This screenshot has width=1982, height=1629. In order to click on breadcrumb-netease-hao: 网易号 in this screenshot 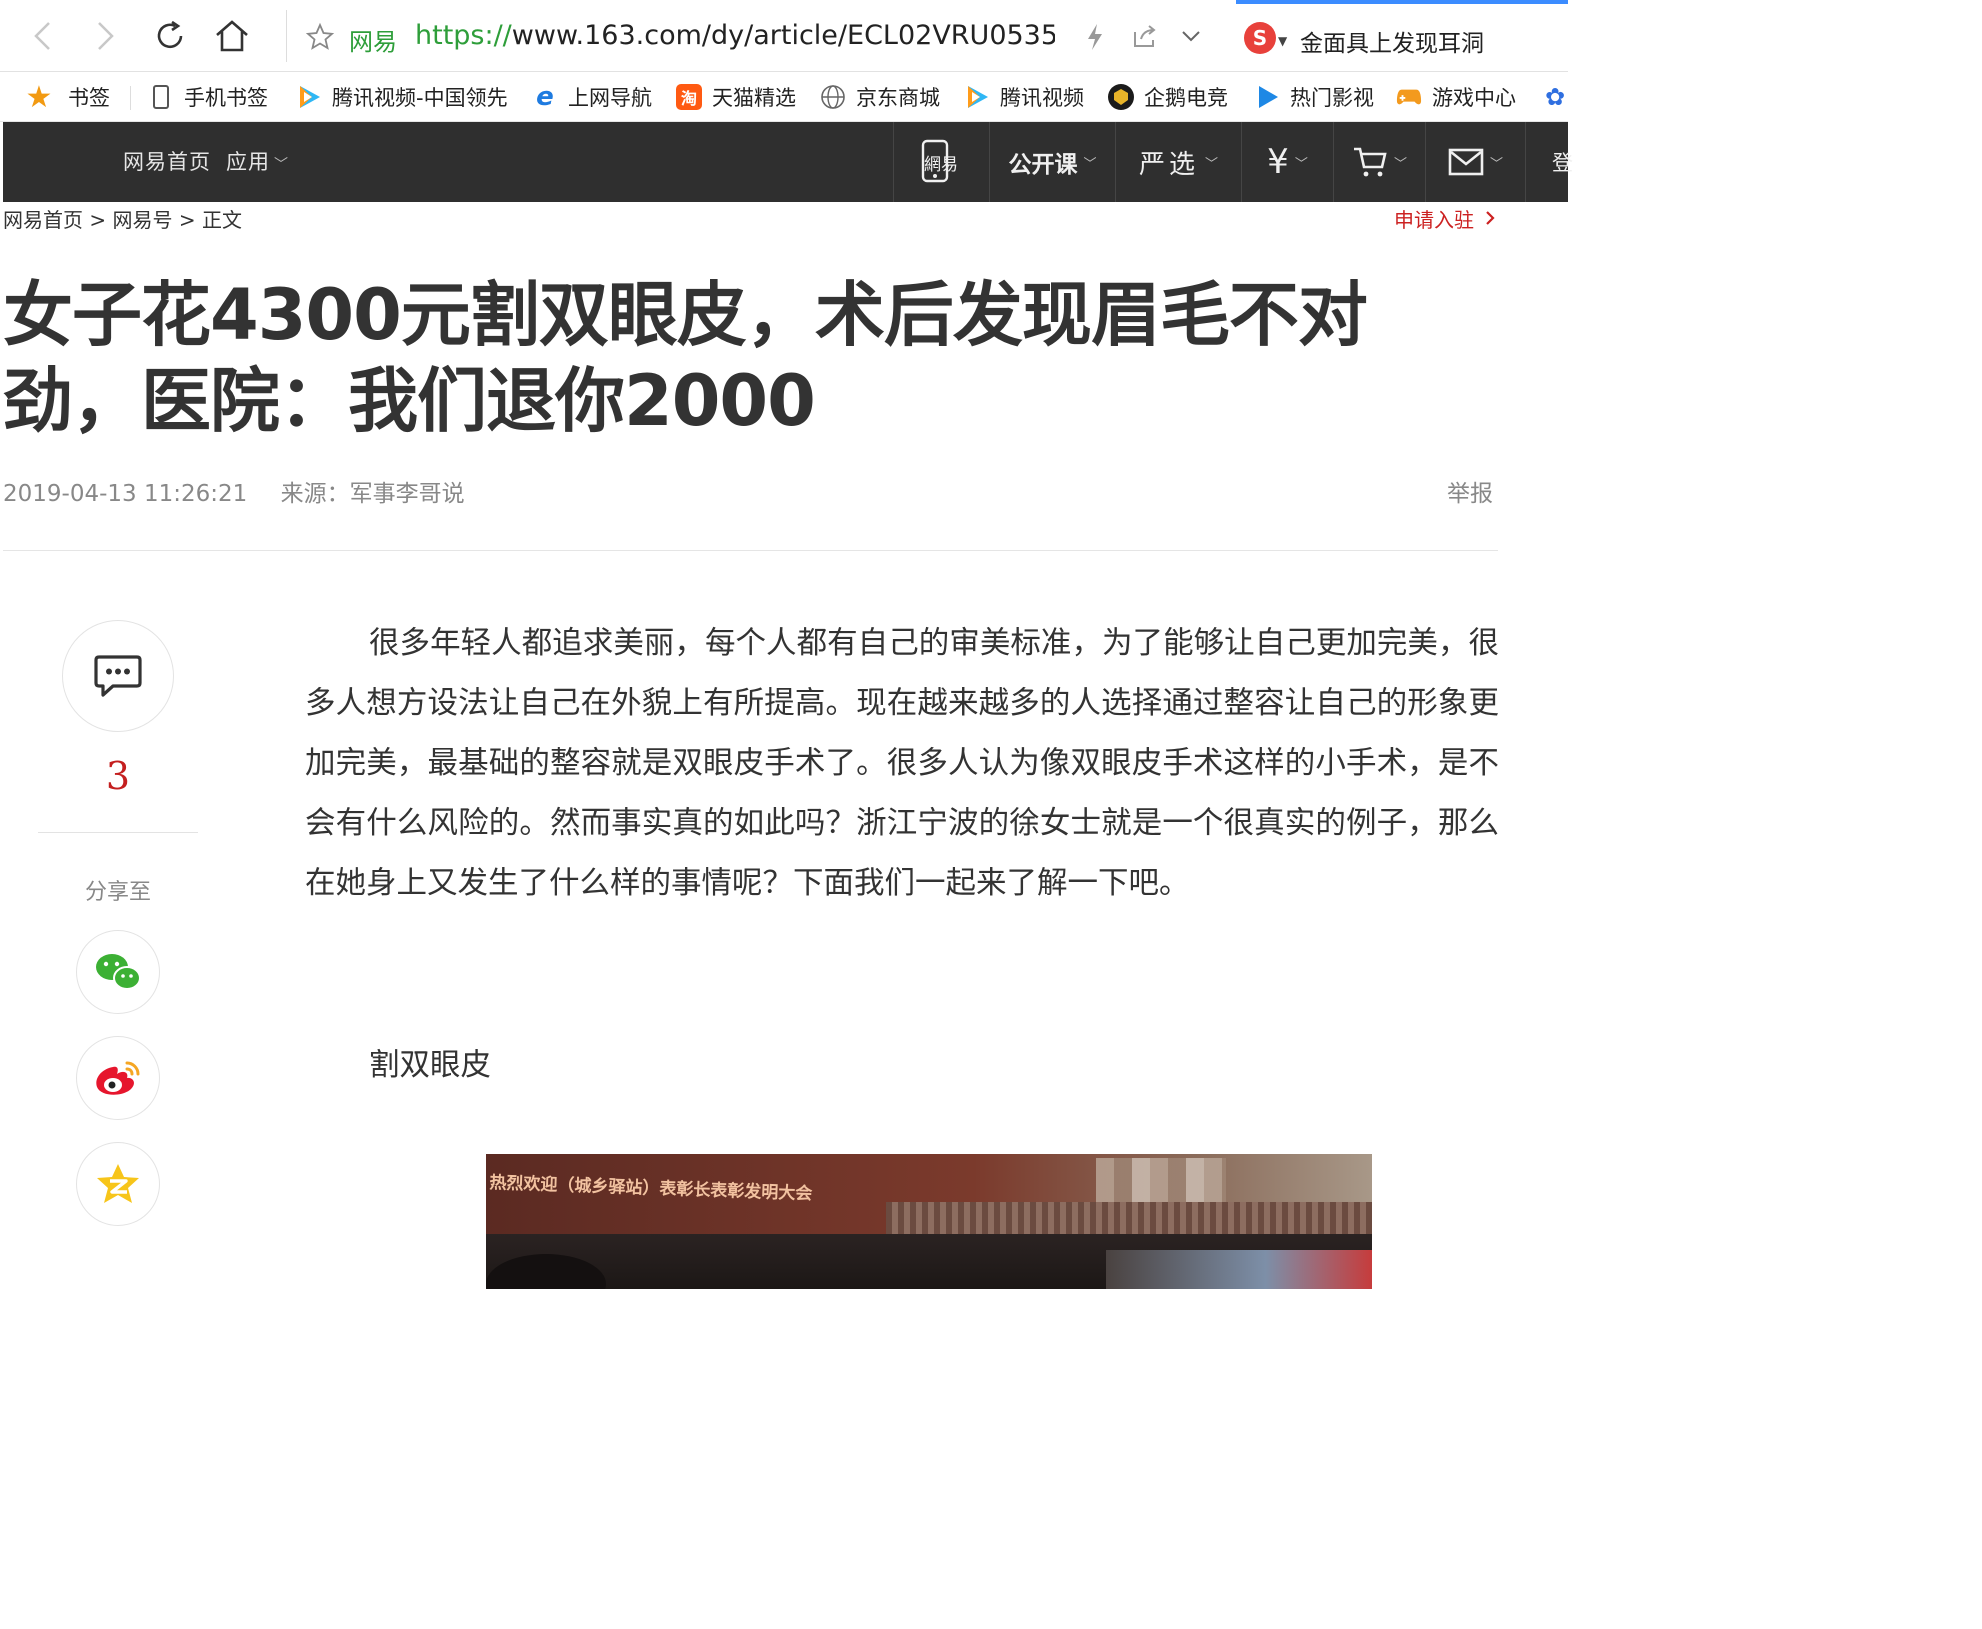, I will do `click(142, 220)`.